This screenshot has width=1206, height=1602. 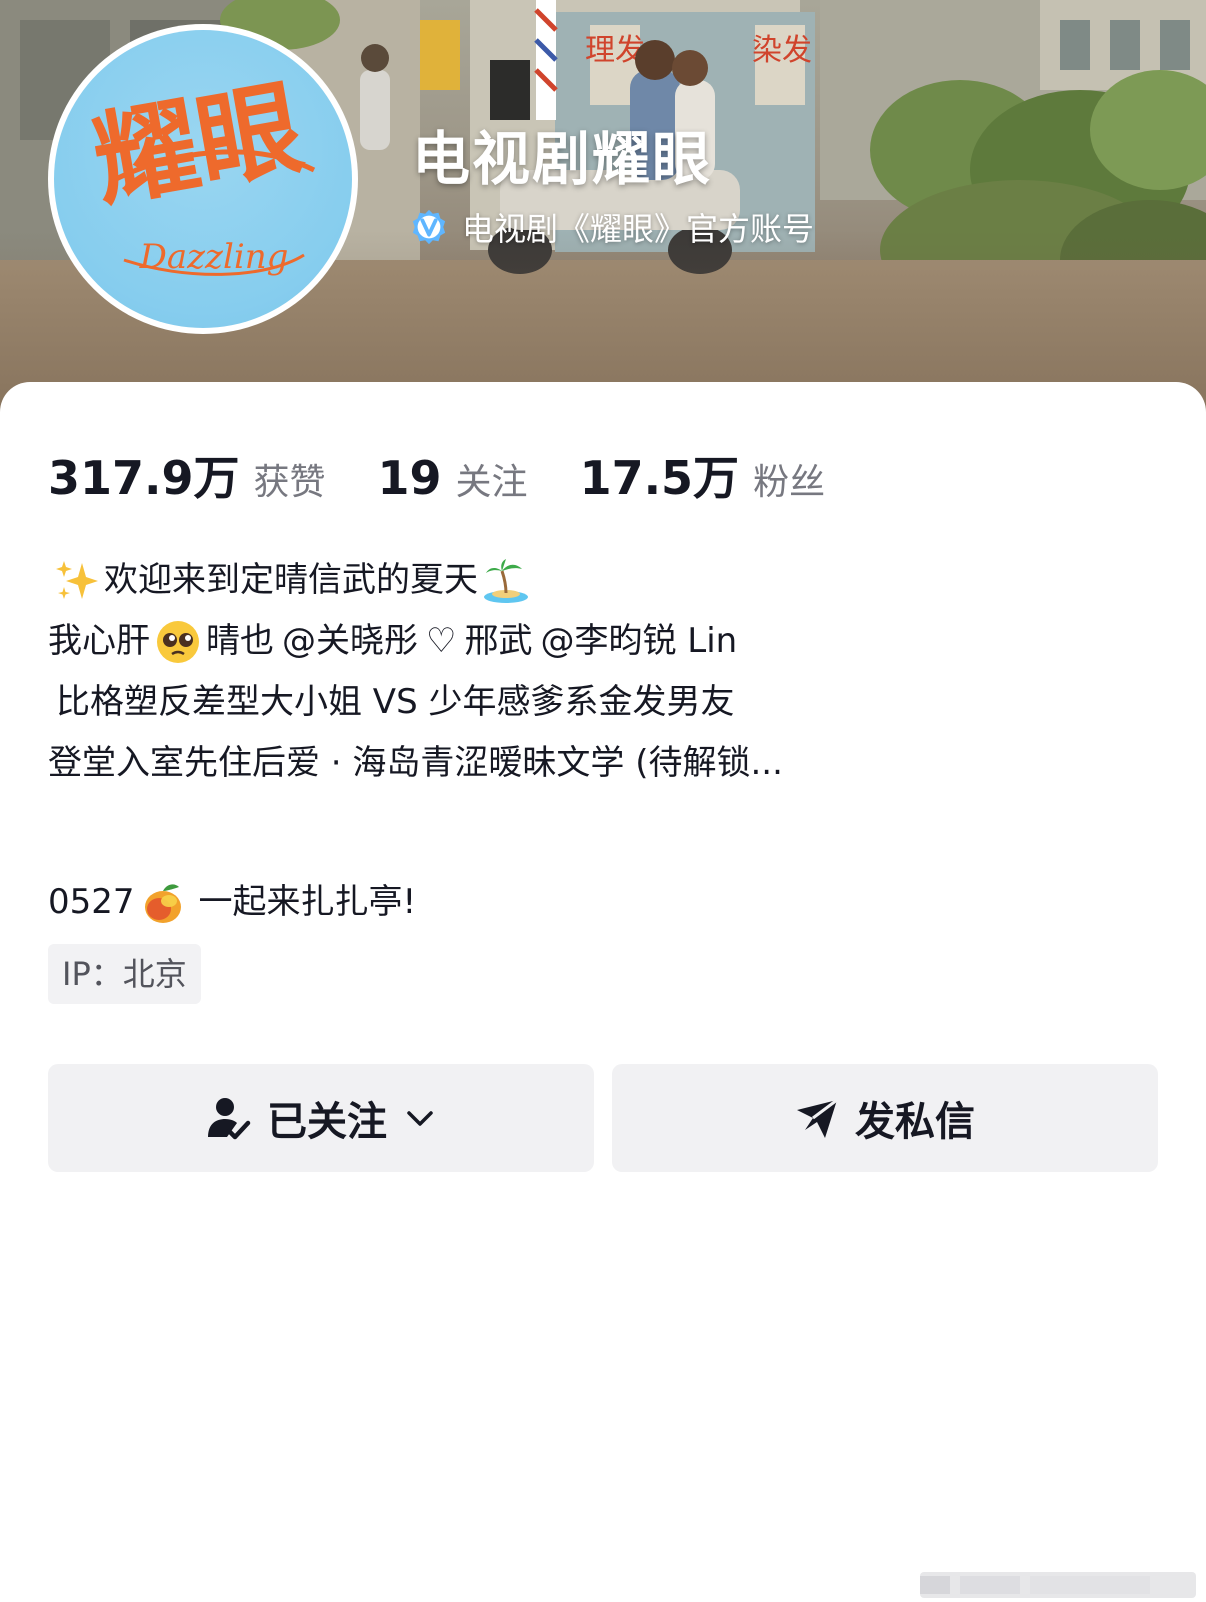 What do you see at coordinates (441, 641) in the screenshot?
I see `heart-icon: ♡` at bounding box center [441, 641].